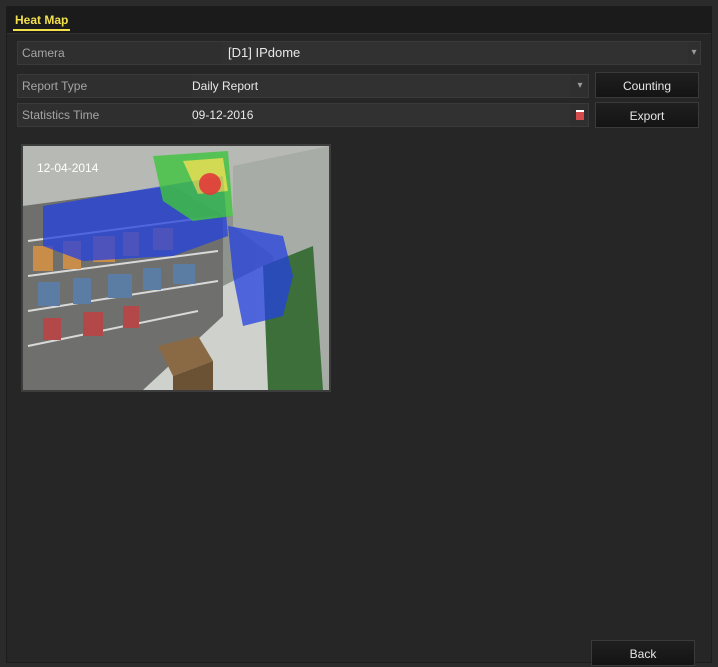  Describe the element at coordinates (647, 115) in the screenshot. I see `export-button: Export` at that location.